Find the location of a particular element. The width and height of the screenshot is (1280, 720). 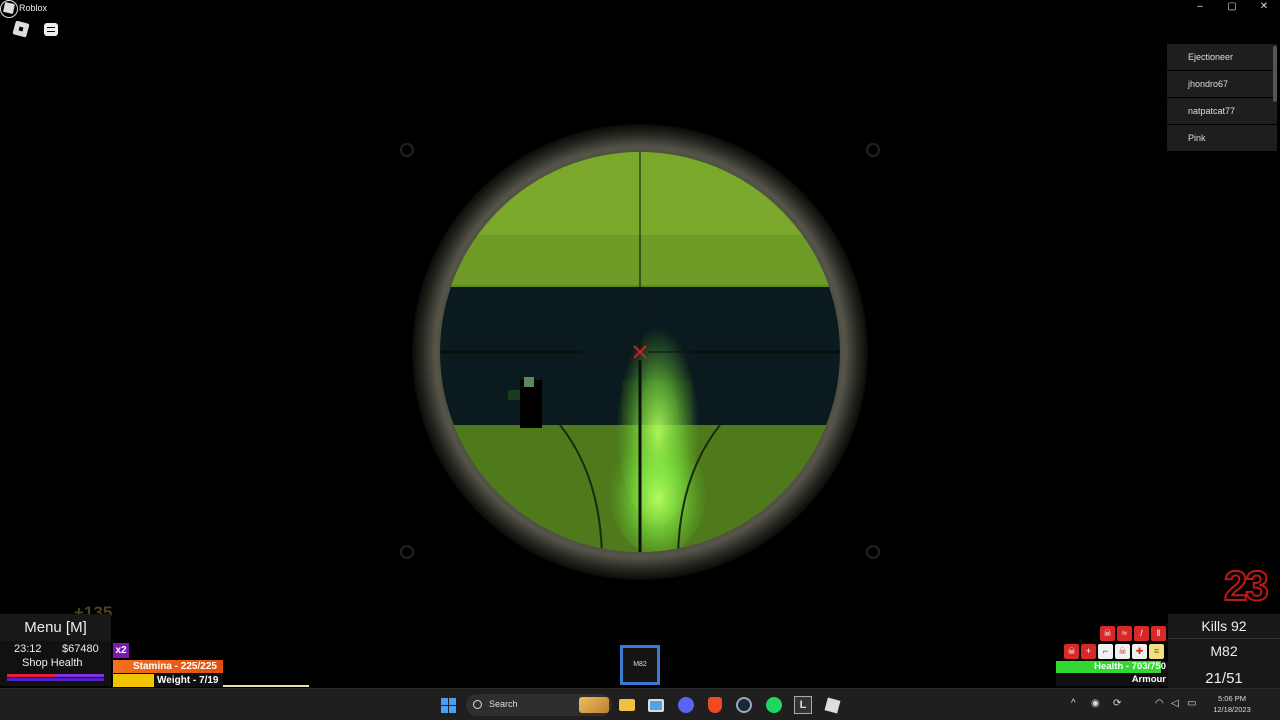

player-list-item: Pink is located at coordinates (1222, 138).